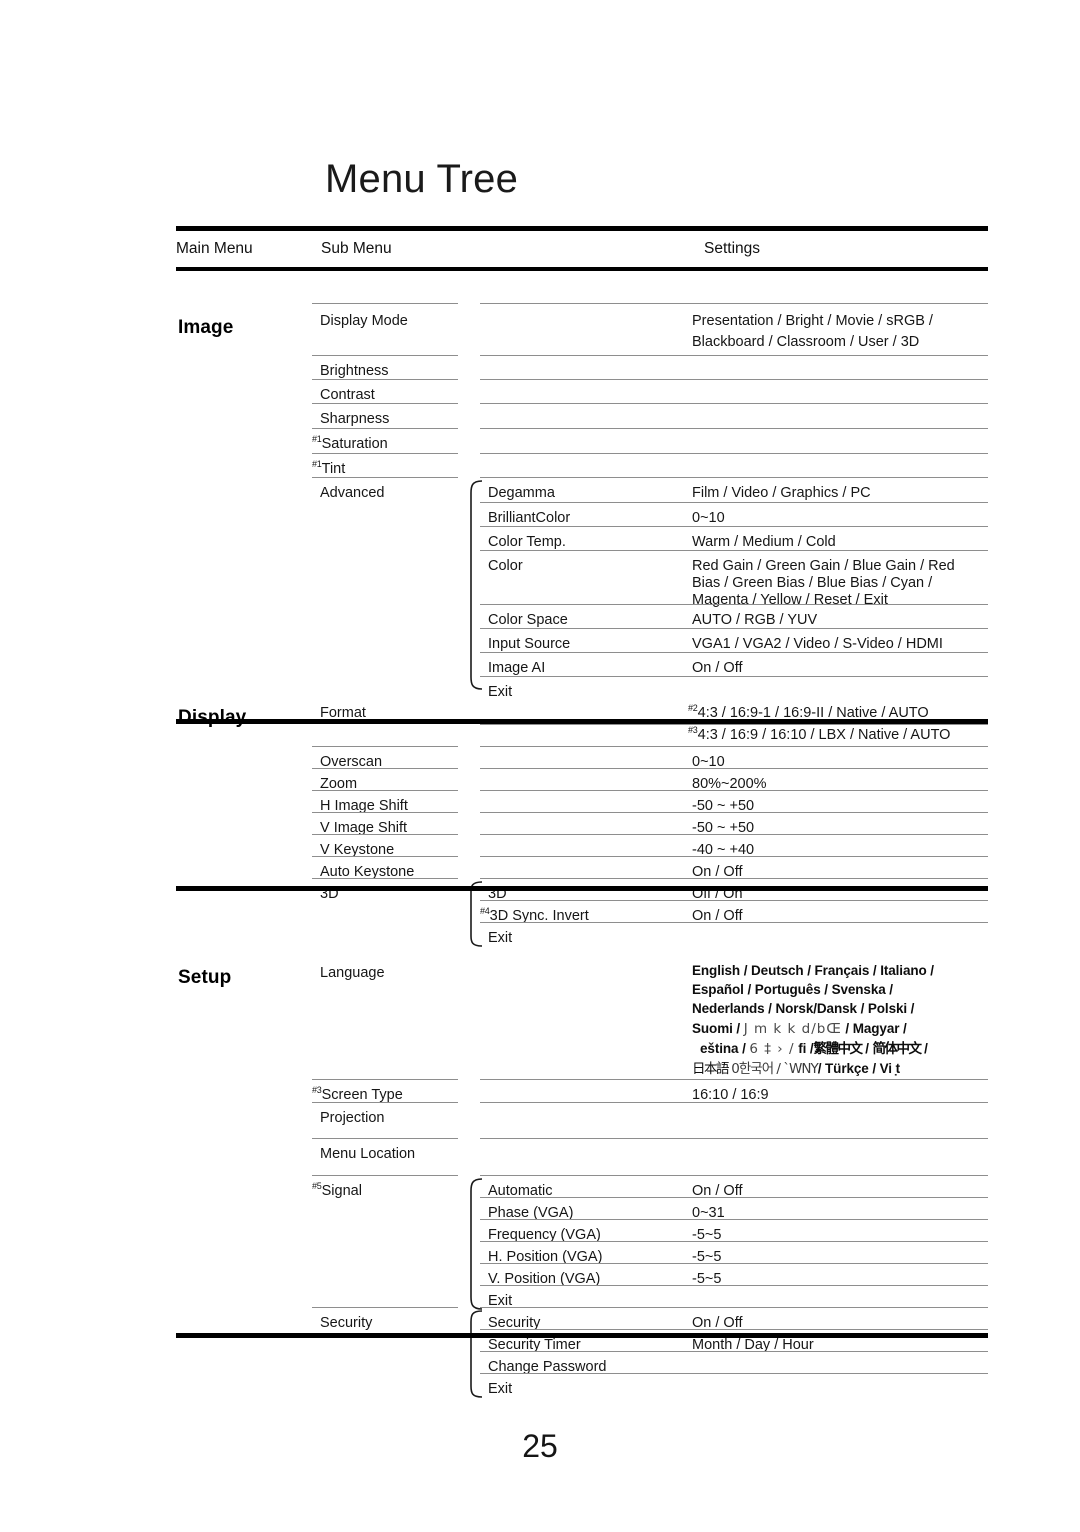 This screenshot has height=1532, width=1080. I want to click on language-text-simplified-chinese: 简体中文, so click(897, 1048).